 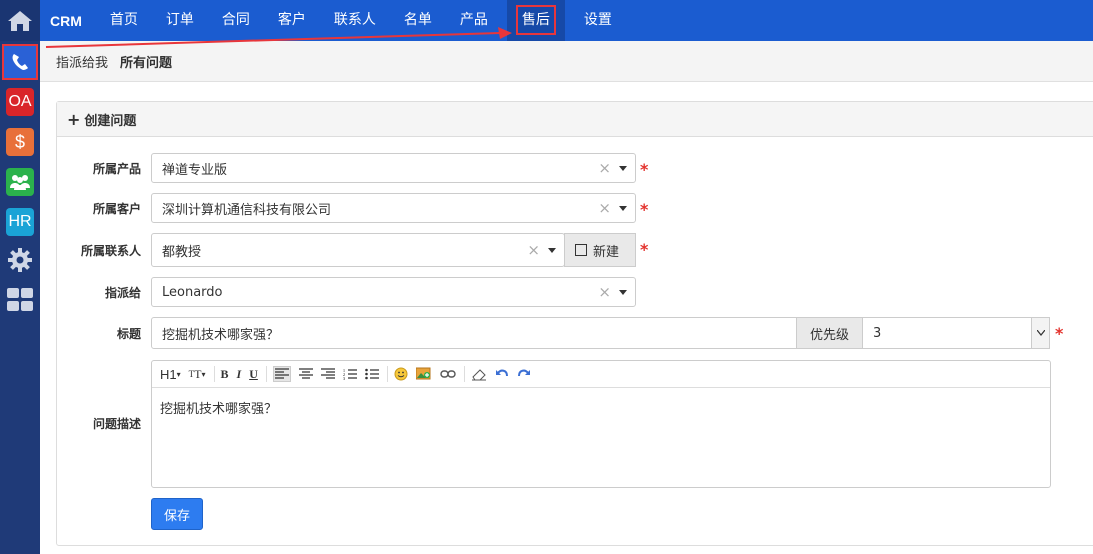 What do you see at coordinates (236, 20) in the screenshot?
I see `nav-contracts: 合同` at bounding box center [236, 20].